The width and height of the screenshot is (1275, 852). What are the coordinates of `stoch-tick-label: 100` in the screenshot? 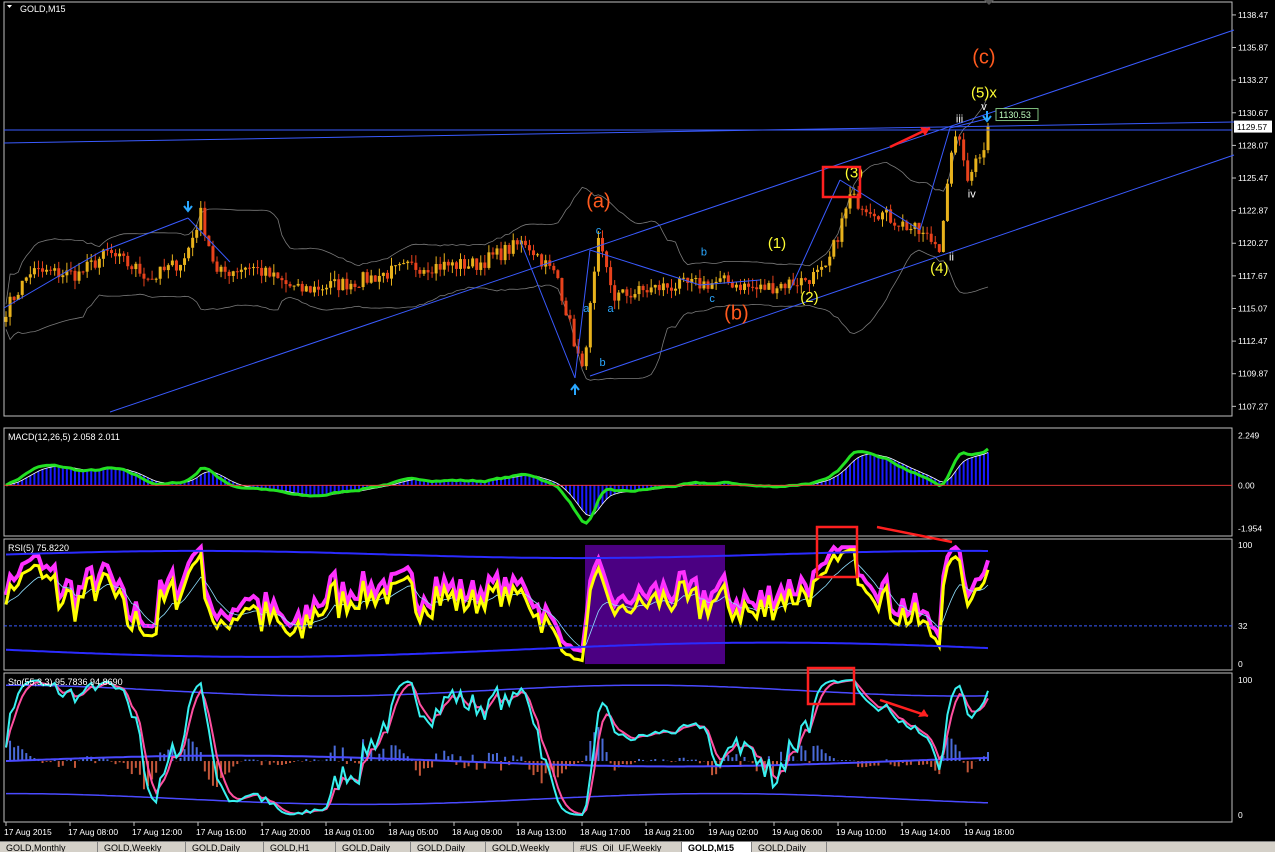 It's located at (1245, 680).